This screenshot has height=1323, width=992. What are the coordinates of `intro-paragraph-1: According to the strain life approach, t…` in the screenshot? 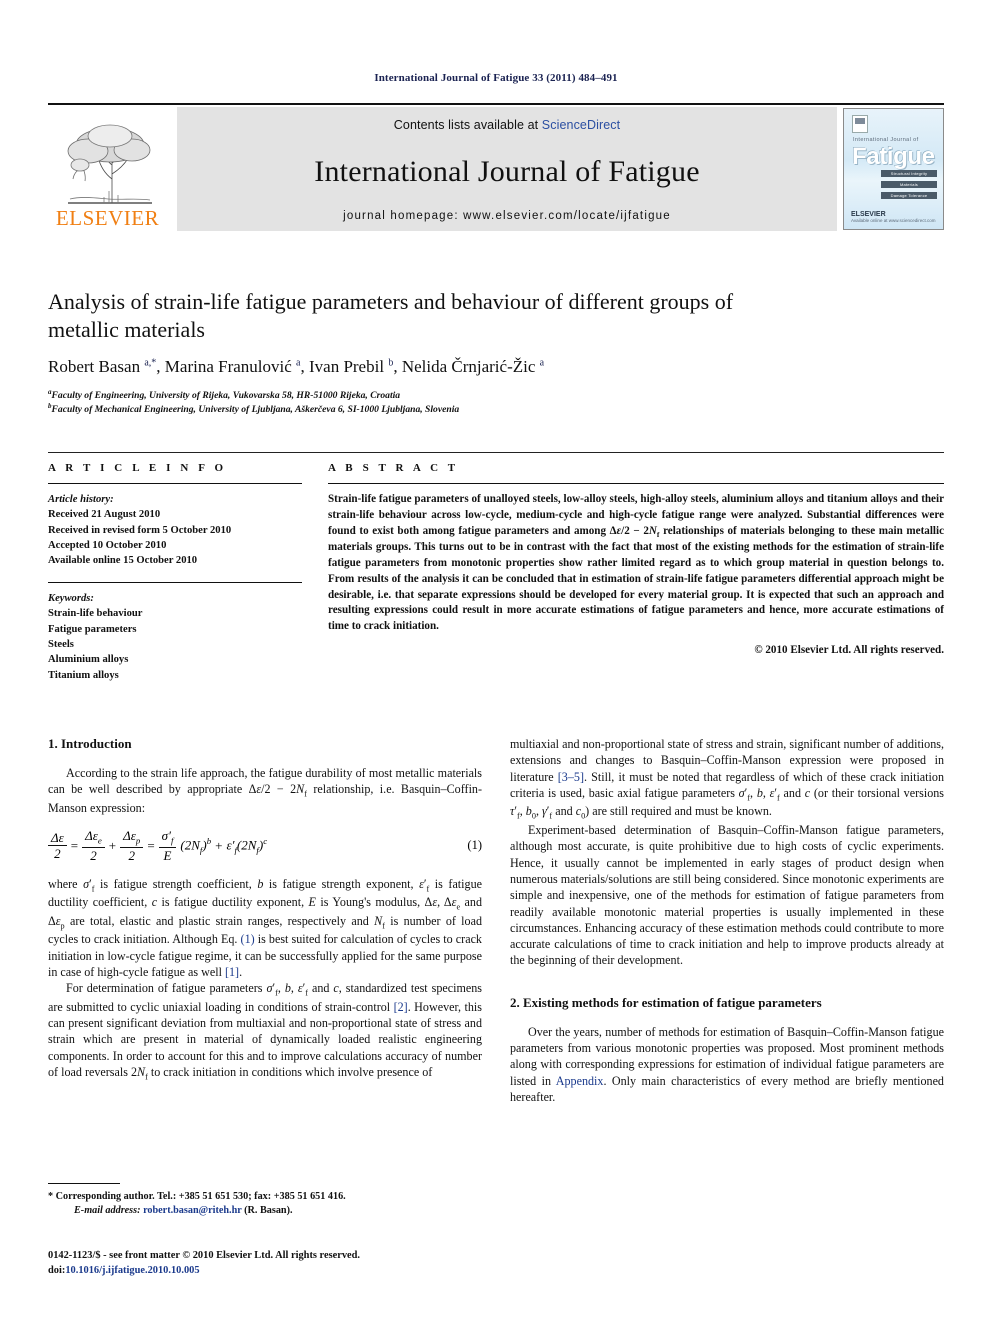 It's located at (265, 790).